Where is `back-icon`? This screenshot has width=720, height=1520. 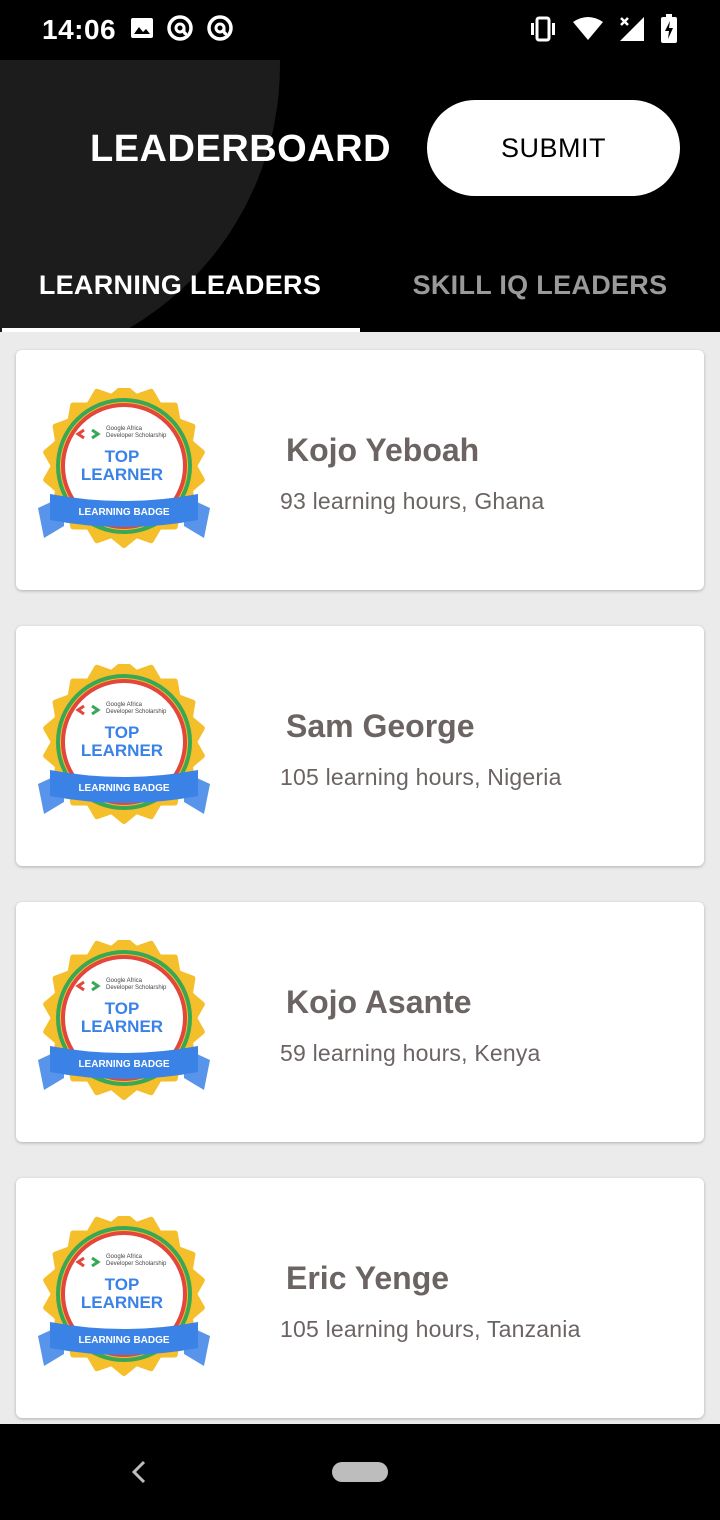
back-icon is located at coordinates (139, 1472).